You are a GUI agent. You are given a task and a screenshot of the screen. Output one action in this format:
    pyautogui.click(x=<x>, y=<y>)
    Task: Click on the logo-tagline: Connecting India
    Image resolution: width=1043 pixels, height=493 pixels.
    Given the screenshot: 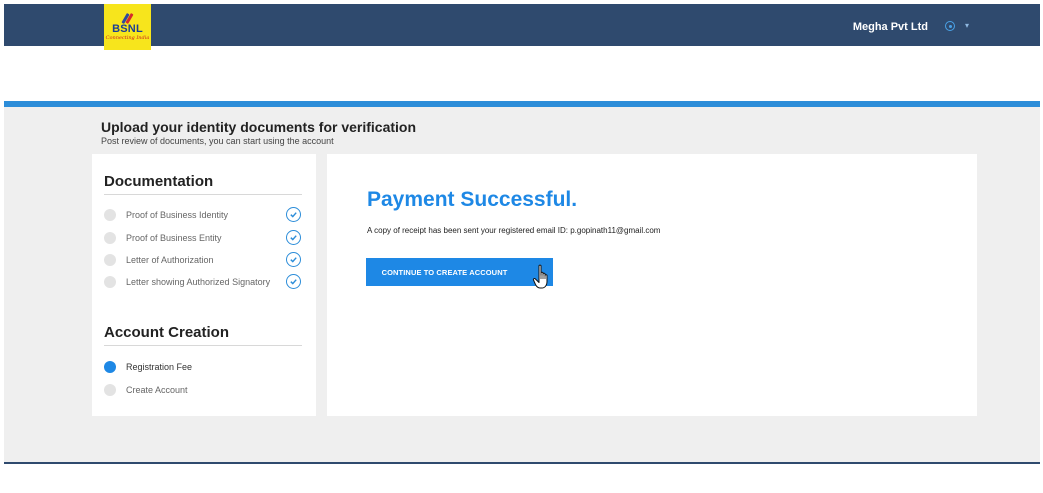 What is the action you would take?
    pyautogui.click(x=127, y=37)
    